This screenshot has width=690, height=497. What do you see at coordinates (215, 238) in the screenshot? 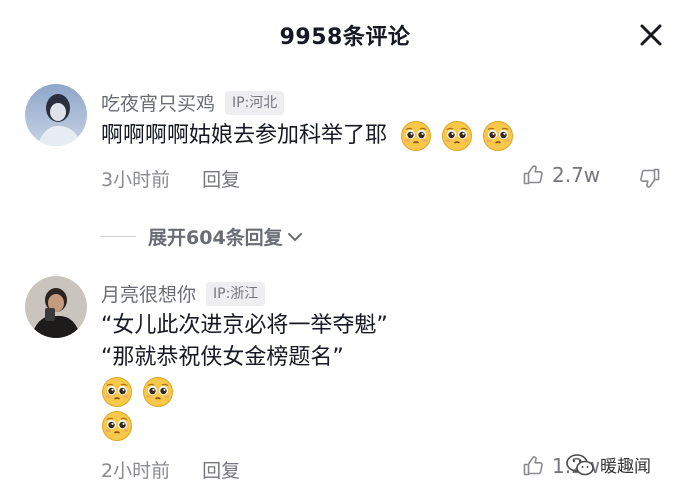
I see `expand-replies-label: 展开604条回复` at bounding box center [215, 238].